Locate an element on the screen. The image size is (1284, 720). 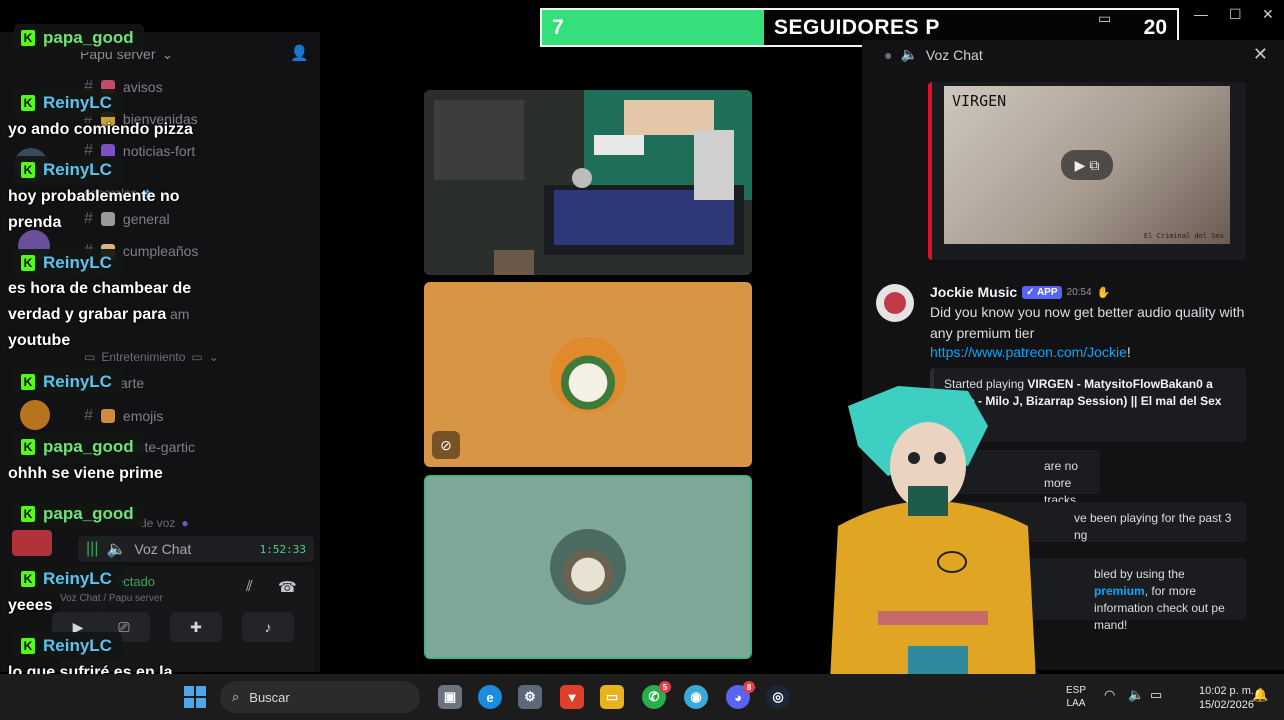
task-view-icon: ▣ is located at coordinates (450, 697).